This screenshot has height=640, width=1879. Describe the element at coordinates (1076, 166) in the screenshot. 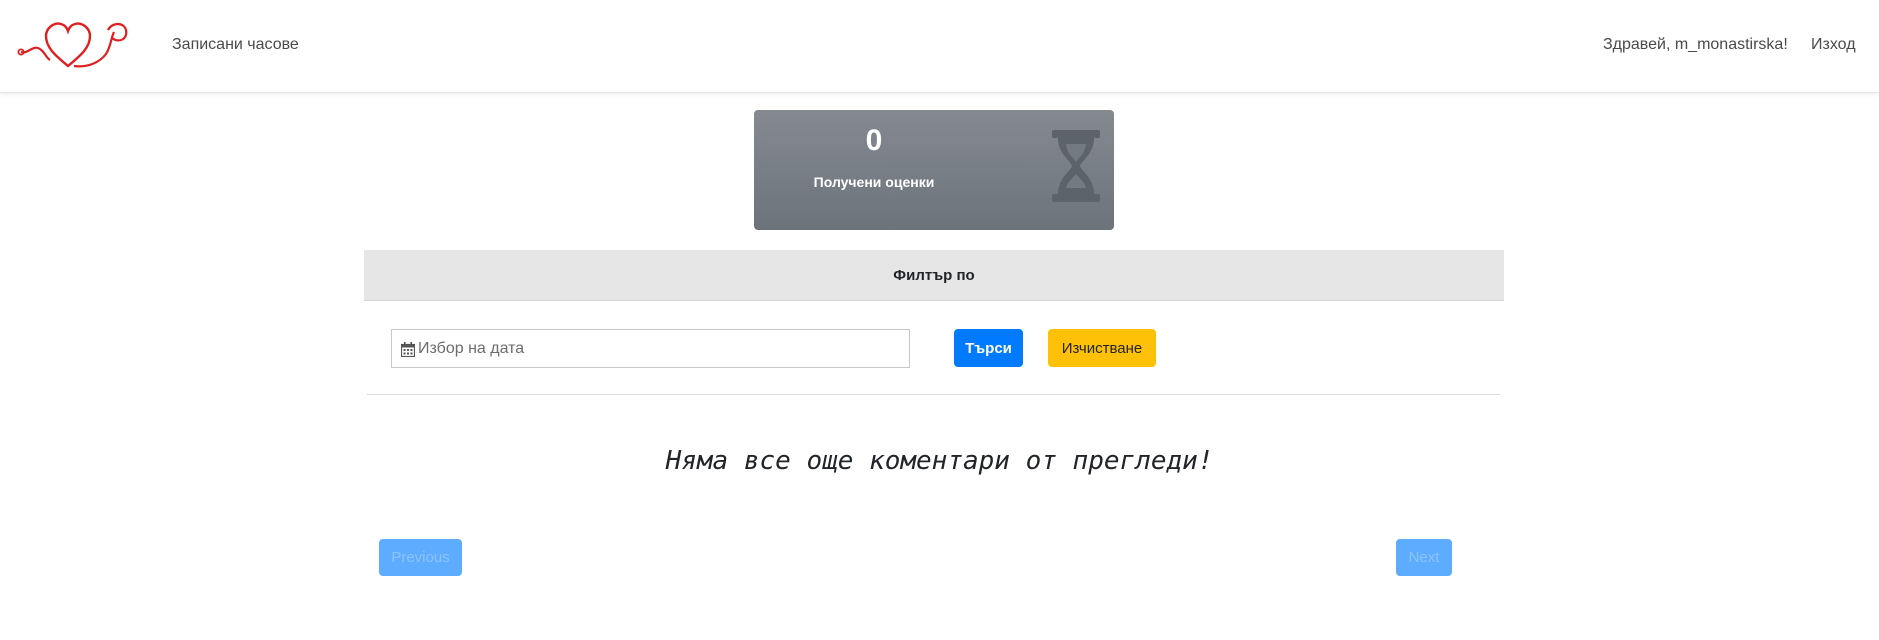

I see `hourglass-icon` at that location.